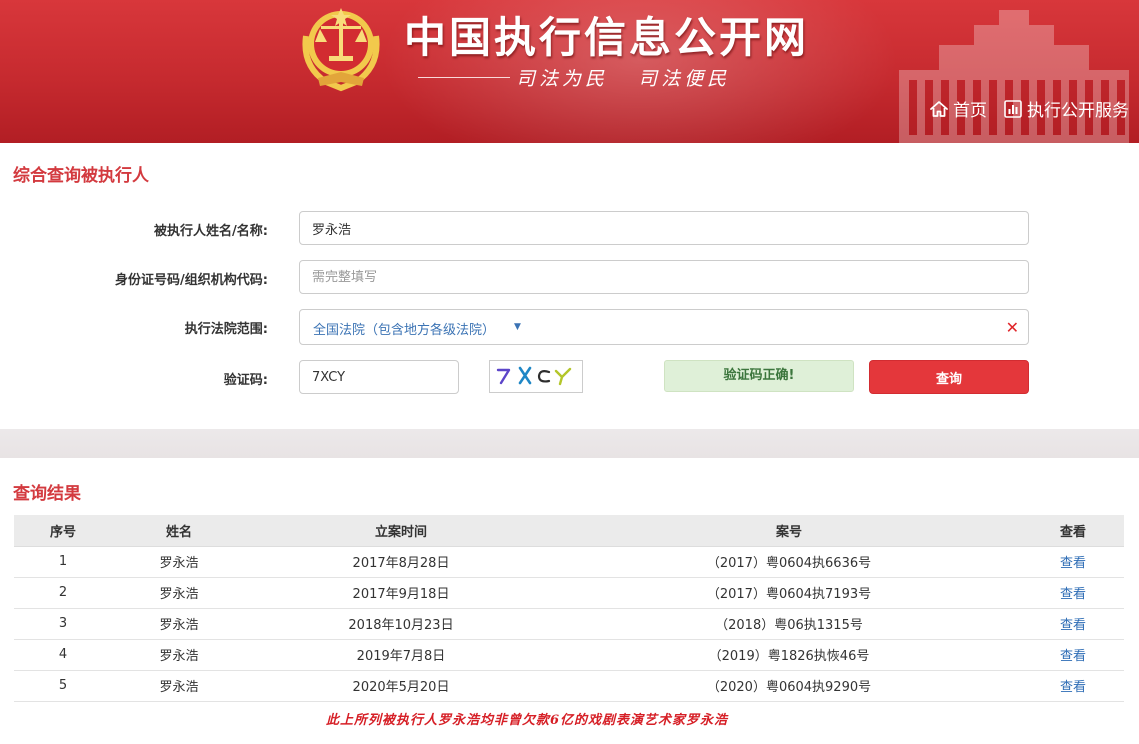 This screenshot has width=1139, height=744. I want to click on table-row: 5 罗永浩 2020年5月20日 （2020）粤0604执9290号 查看, so click(569, 686).